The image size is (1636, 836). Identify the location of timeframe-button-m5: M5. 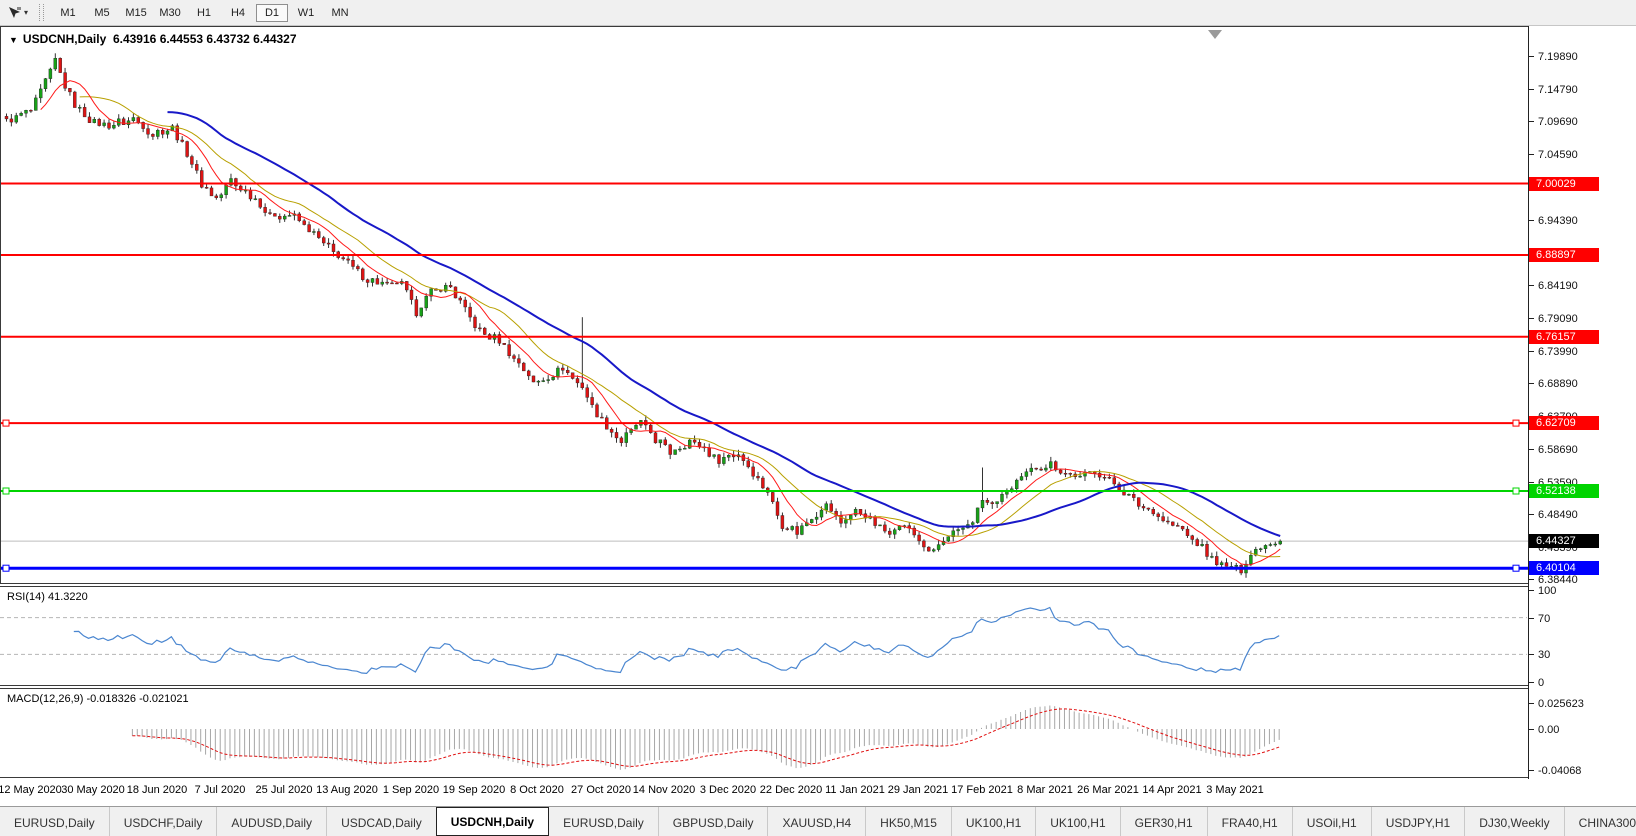
(102, 13).